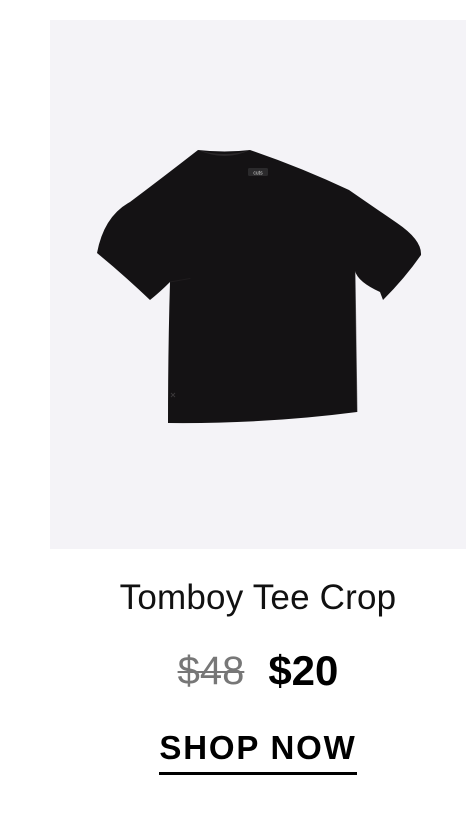 The height and width of the screenshot is (817, 466). I want to click on sale-price: $20, so click(303, 670).